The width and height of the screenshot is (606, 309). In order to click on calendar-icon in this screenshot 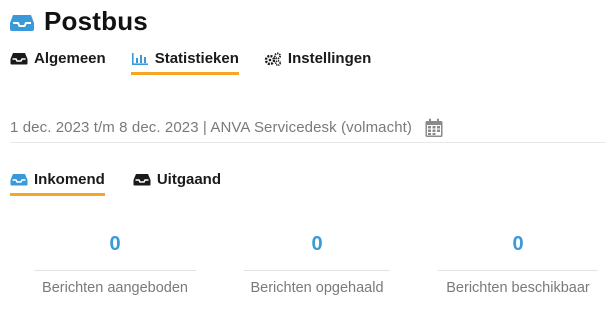, I will do `click(434, 128)`.